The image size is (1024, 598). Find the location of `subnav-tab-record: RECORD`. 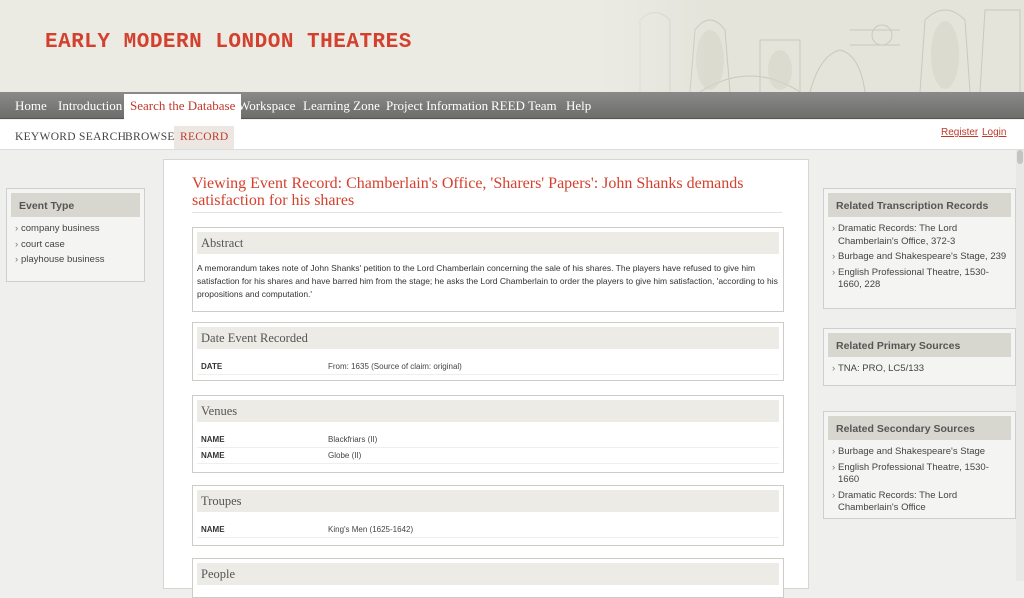

subnav-tab-record: RECORD is located at coordinates (204, 137).